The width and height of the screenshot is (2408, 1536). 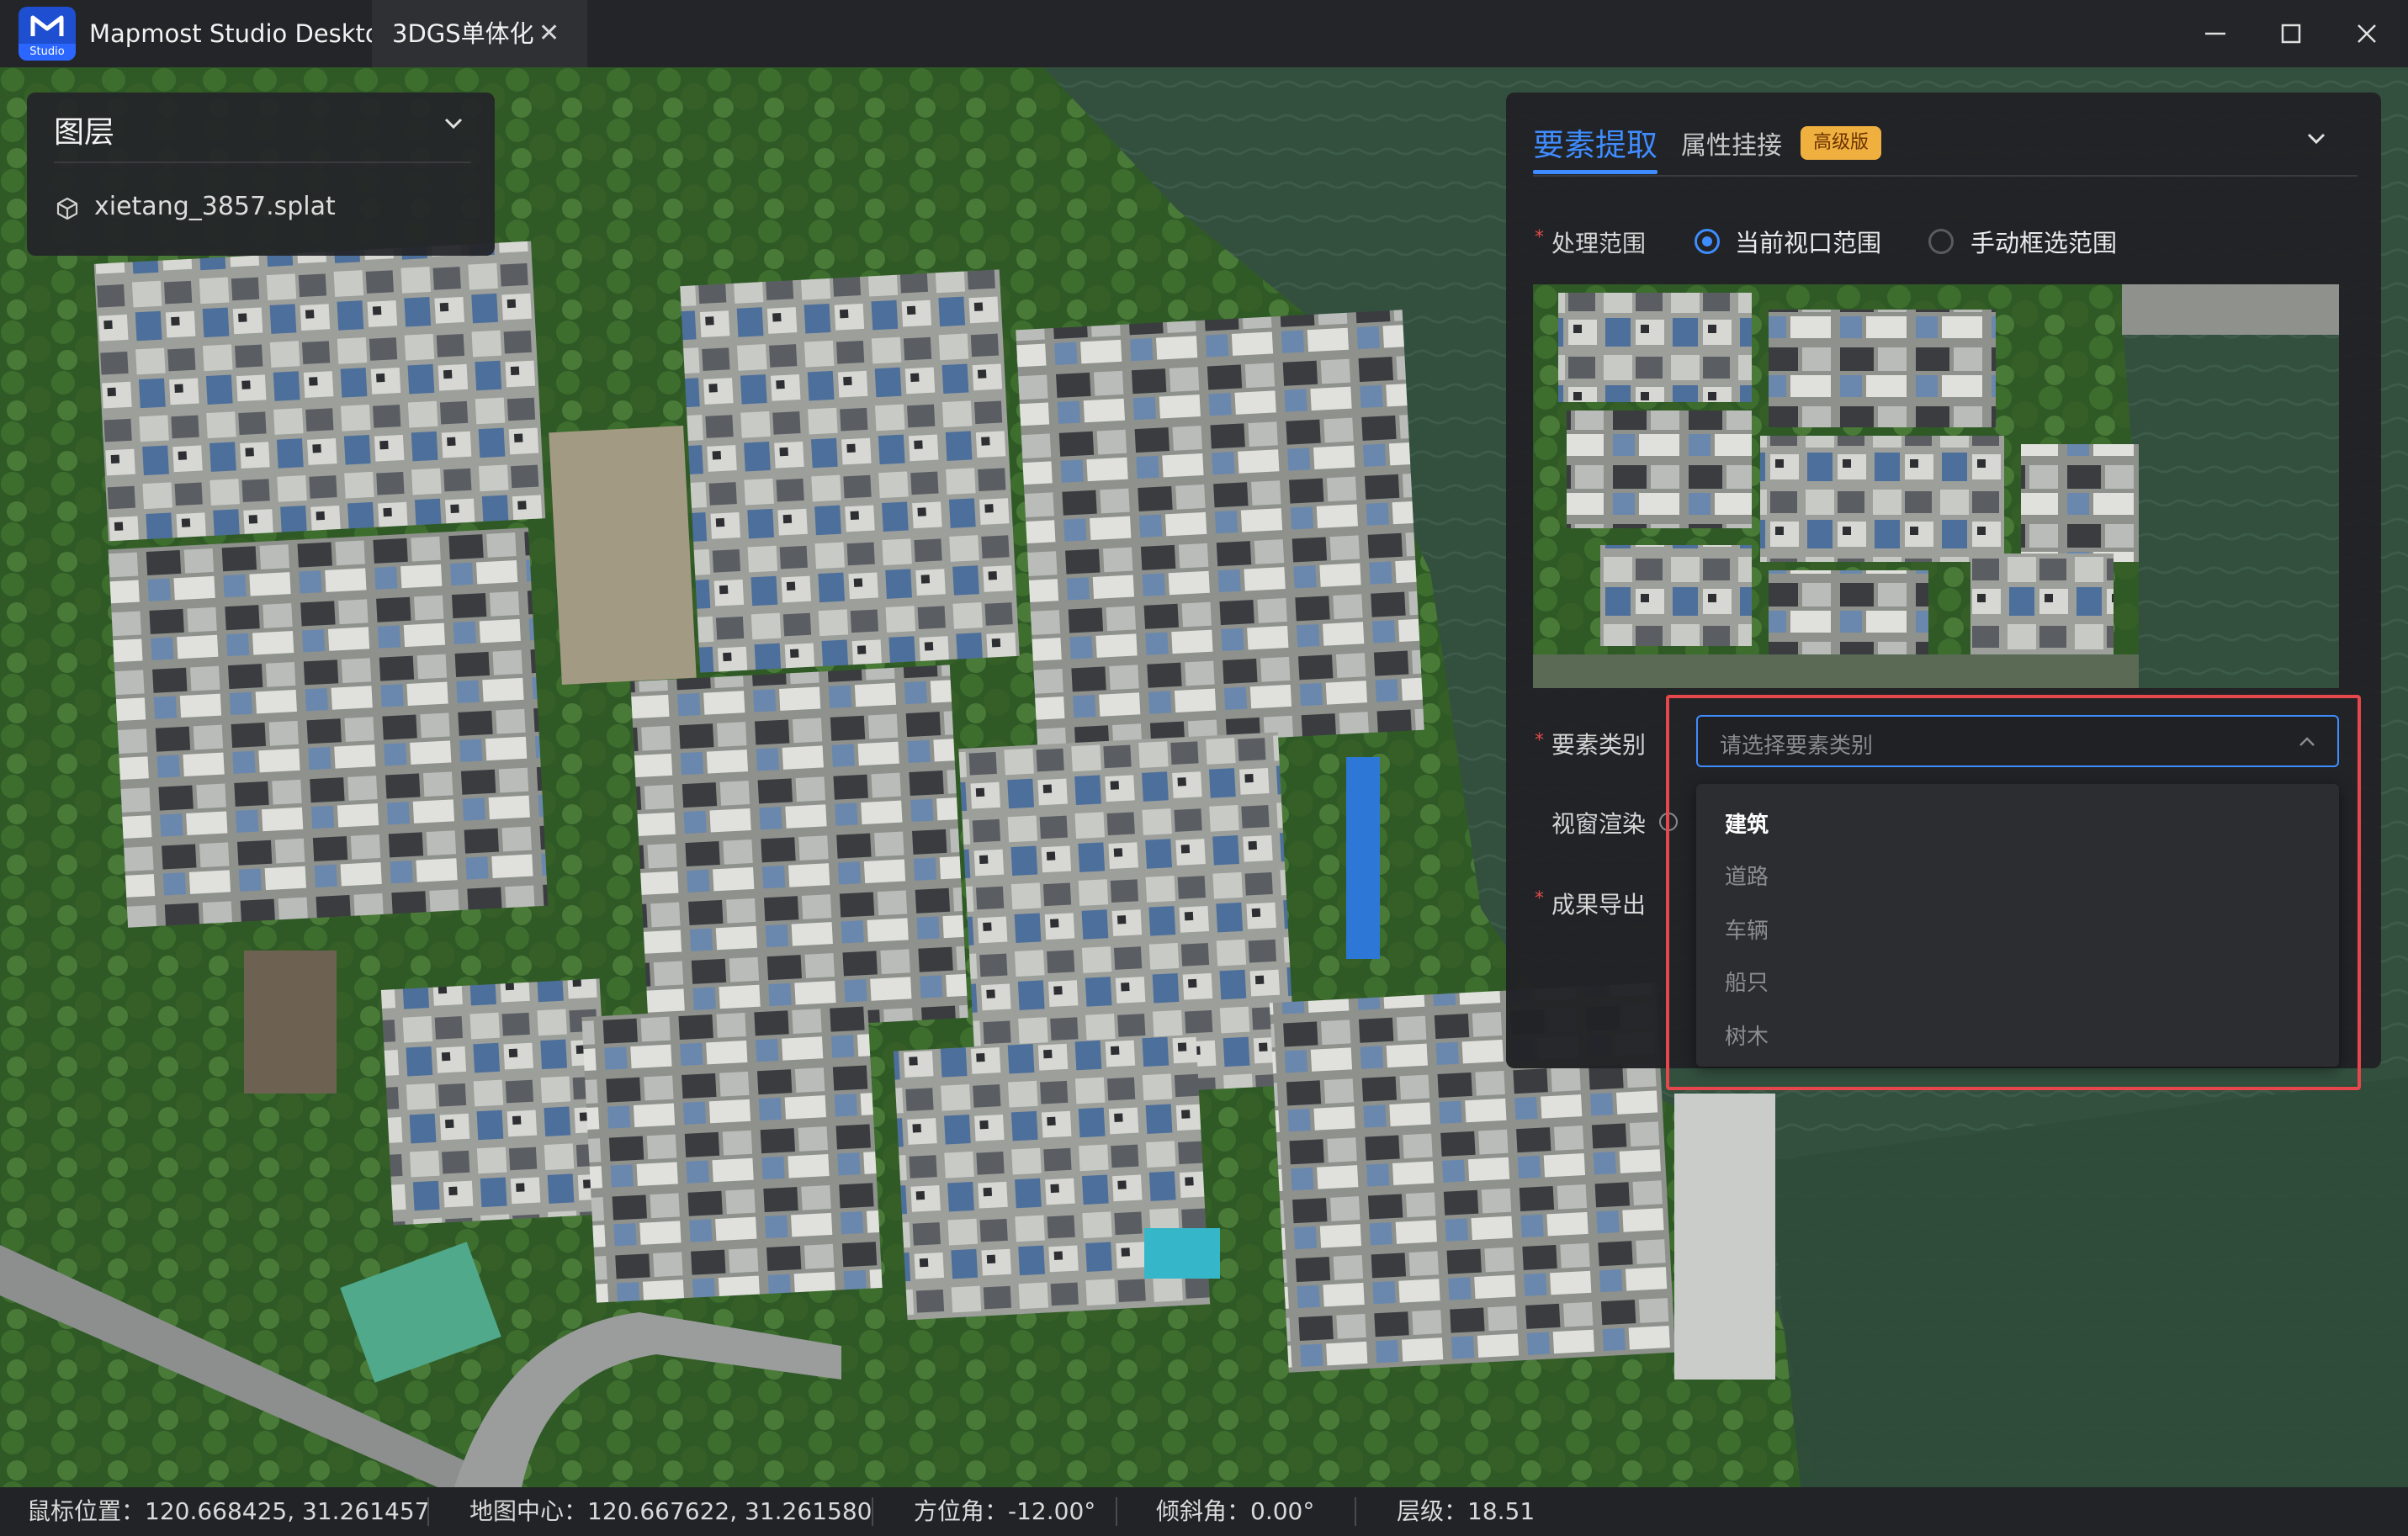 What do you see at coordinates (1747, 1035) in the screenshot?
I see `dropdown-option-tree: 树木` at bounding box center [1747, 1035].